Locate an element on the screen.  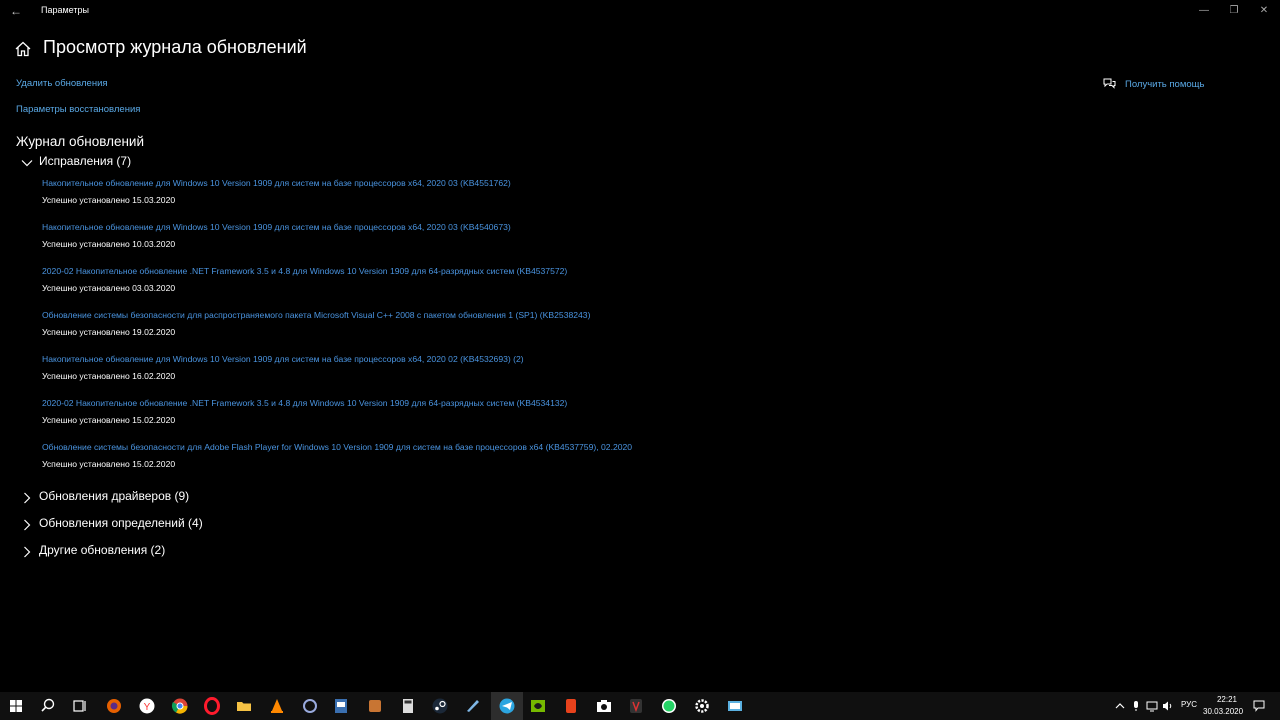
minimize-button: — is located at coordinates (1204, 11).